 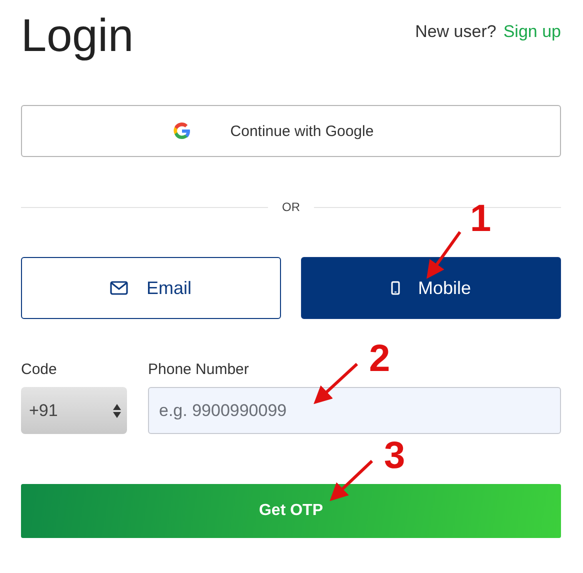 I want to click on step-number: 2, so click(x=379, y=359).